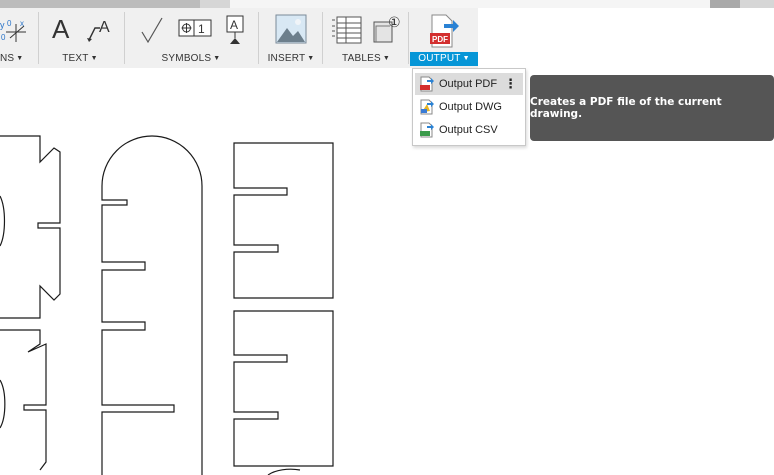 This screenshot has width=774, height=475. Describe the element at coordinates (510, 84) in the screenshot. I see `more-options-icon: ⋮` at that location.